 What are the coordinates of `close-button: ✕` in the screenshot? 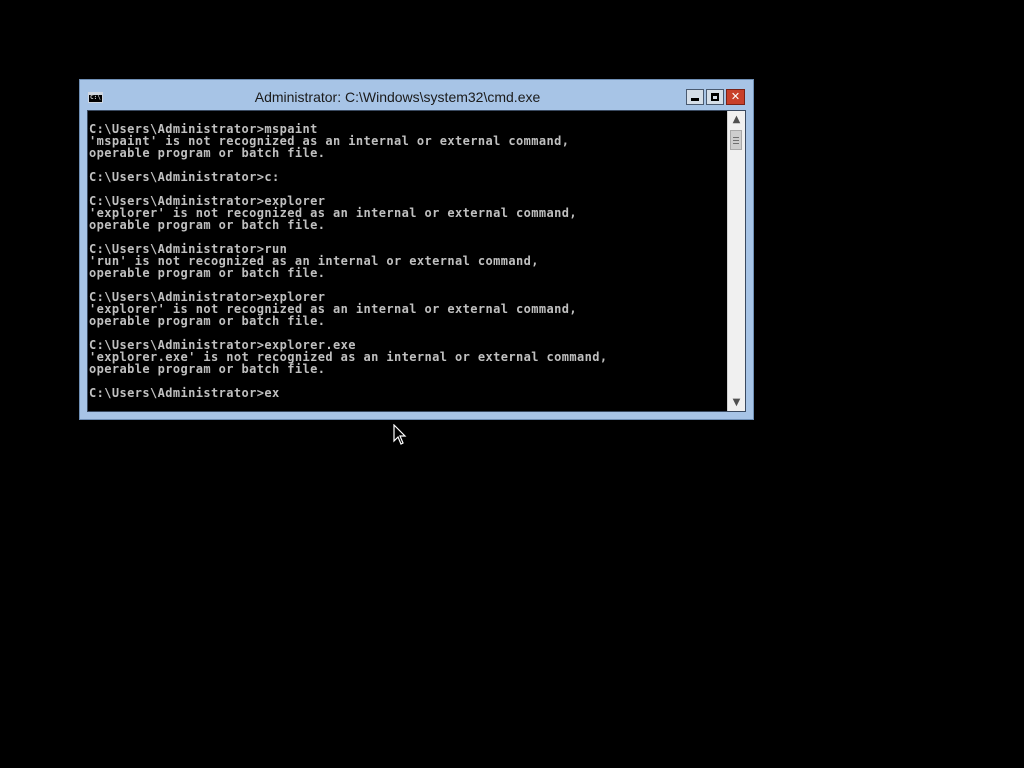 It's located at (735, 97).